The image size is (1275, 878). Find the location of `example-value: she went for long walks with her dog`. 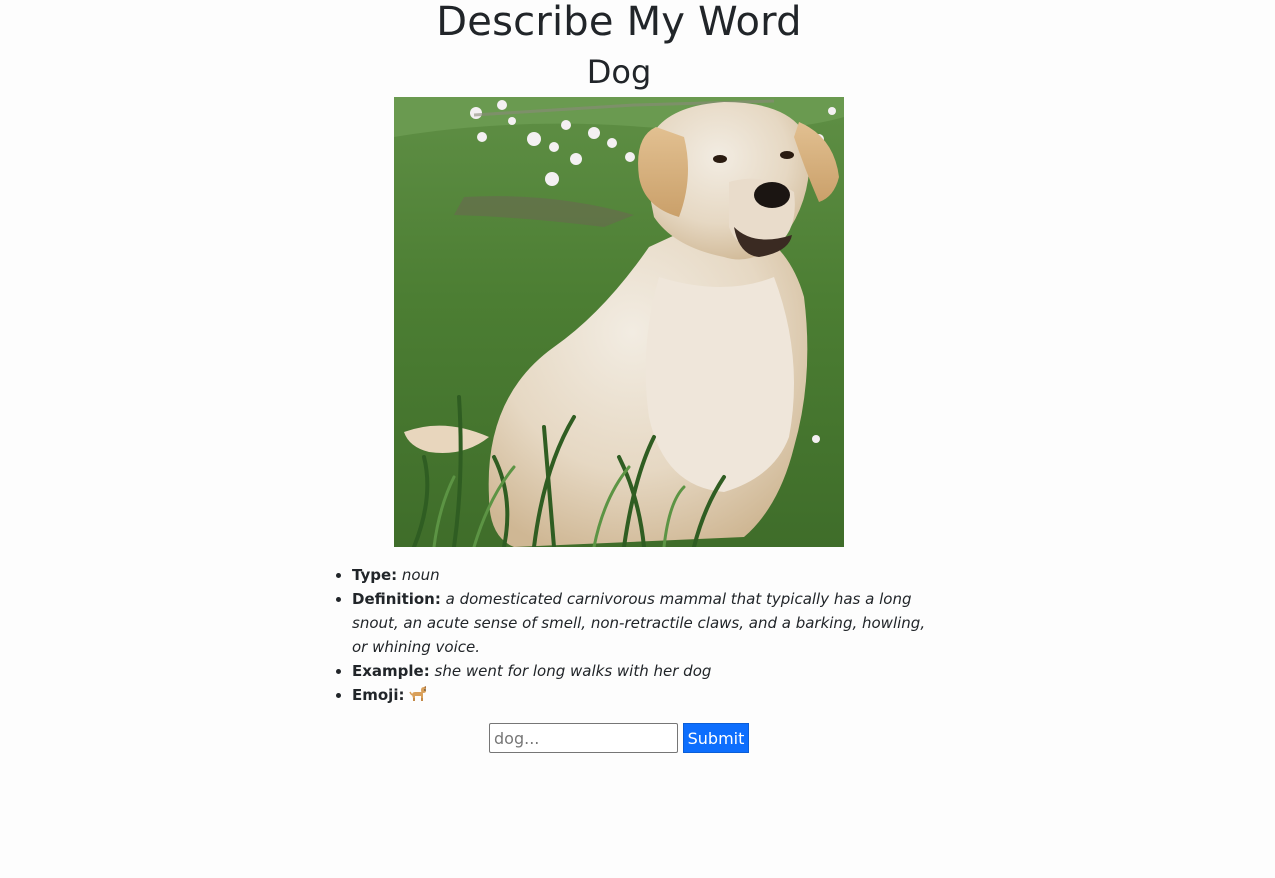

example-value: she went for long walks with her dog is located at coordinates (573, 671).